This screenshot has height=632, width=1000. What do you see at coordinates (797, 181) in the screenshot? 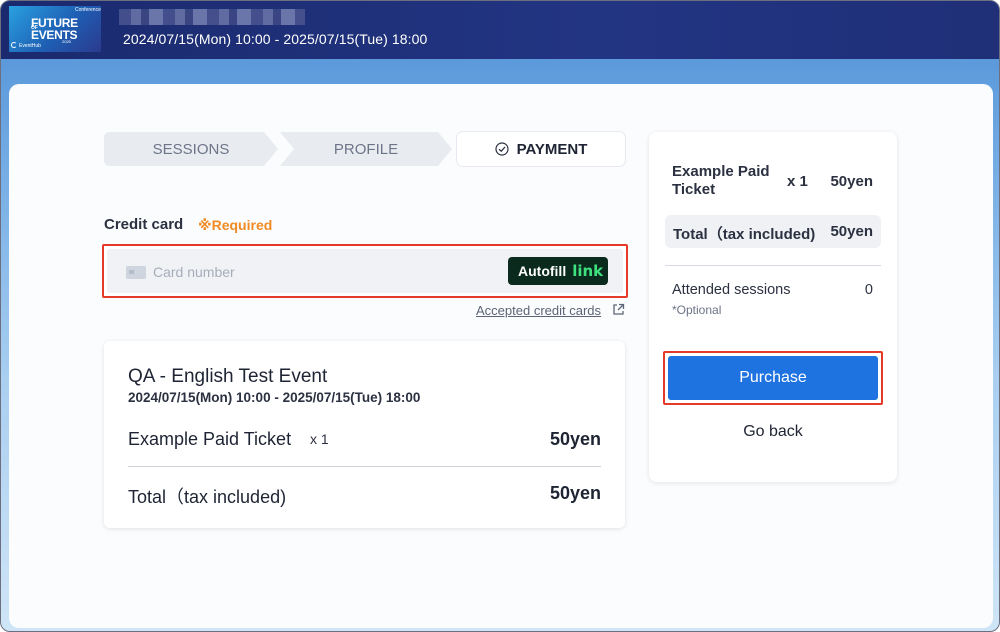
I see `sidebar-ticket-quantity: x 1` at bounding box center [797, 181].